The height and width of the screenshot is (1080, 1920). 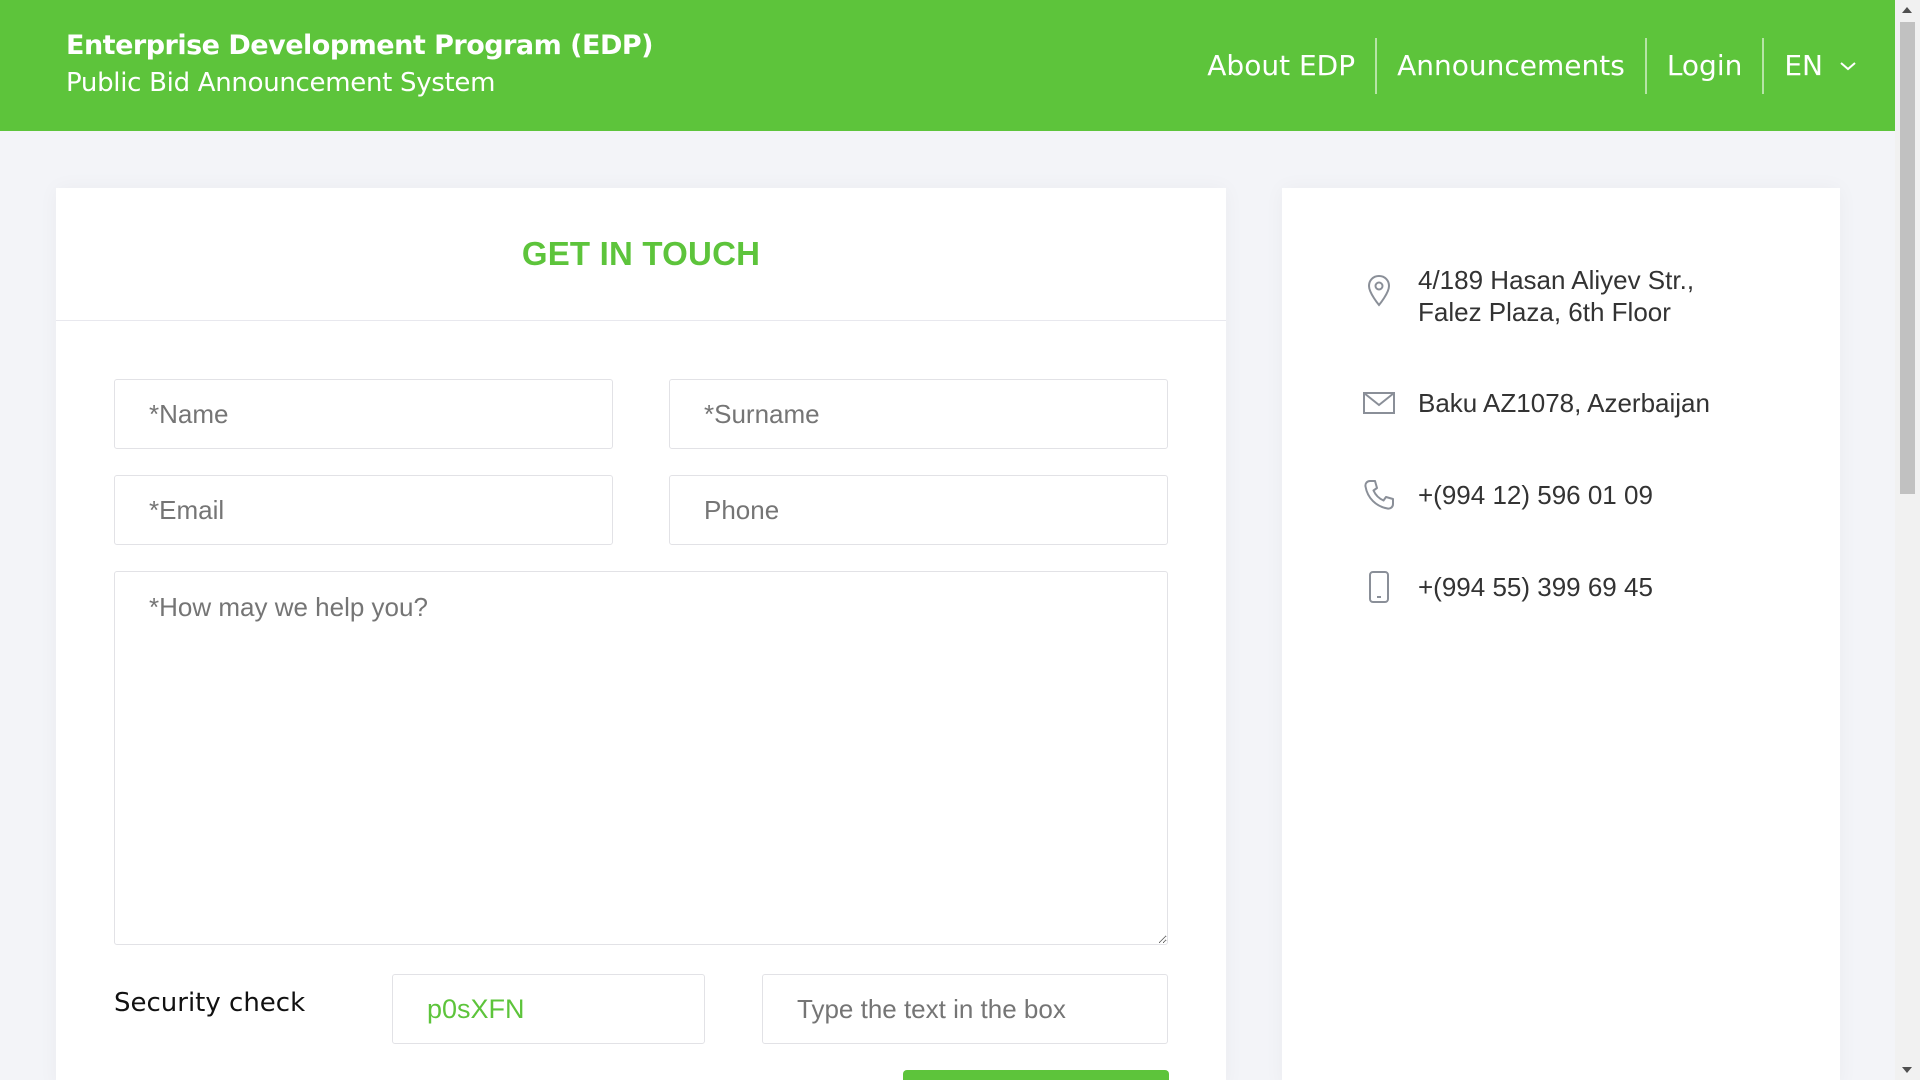 I want to click on location-pin-icon, so click(x=1379, y=291).